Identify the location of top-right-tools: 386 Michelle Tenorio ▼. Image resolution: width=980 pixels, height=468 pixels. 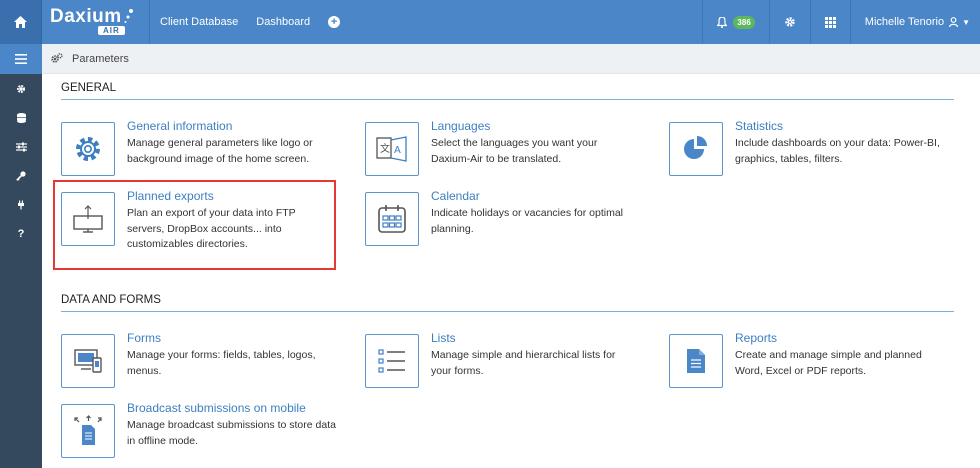
(841, 22).